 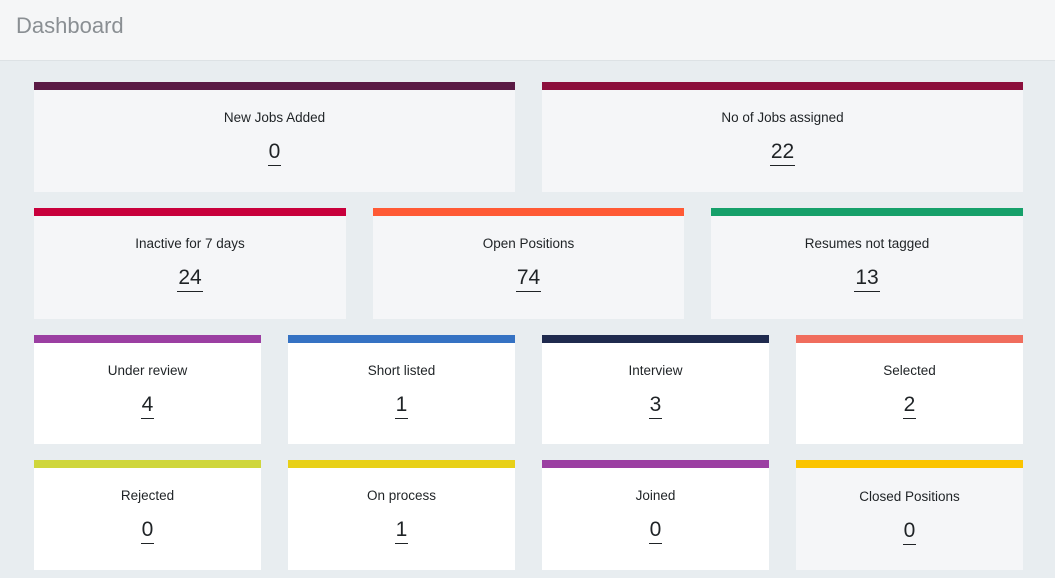 I want to click on card-closed-positions: Closed Positions 0, so click(x=909, y=515).